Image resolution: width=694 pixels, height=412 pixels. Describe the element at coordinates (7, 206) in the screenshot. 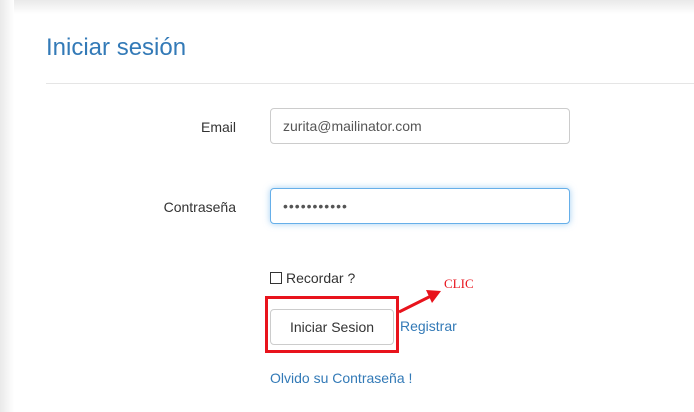

I see `window-left-shadow` at that location.